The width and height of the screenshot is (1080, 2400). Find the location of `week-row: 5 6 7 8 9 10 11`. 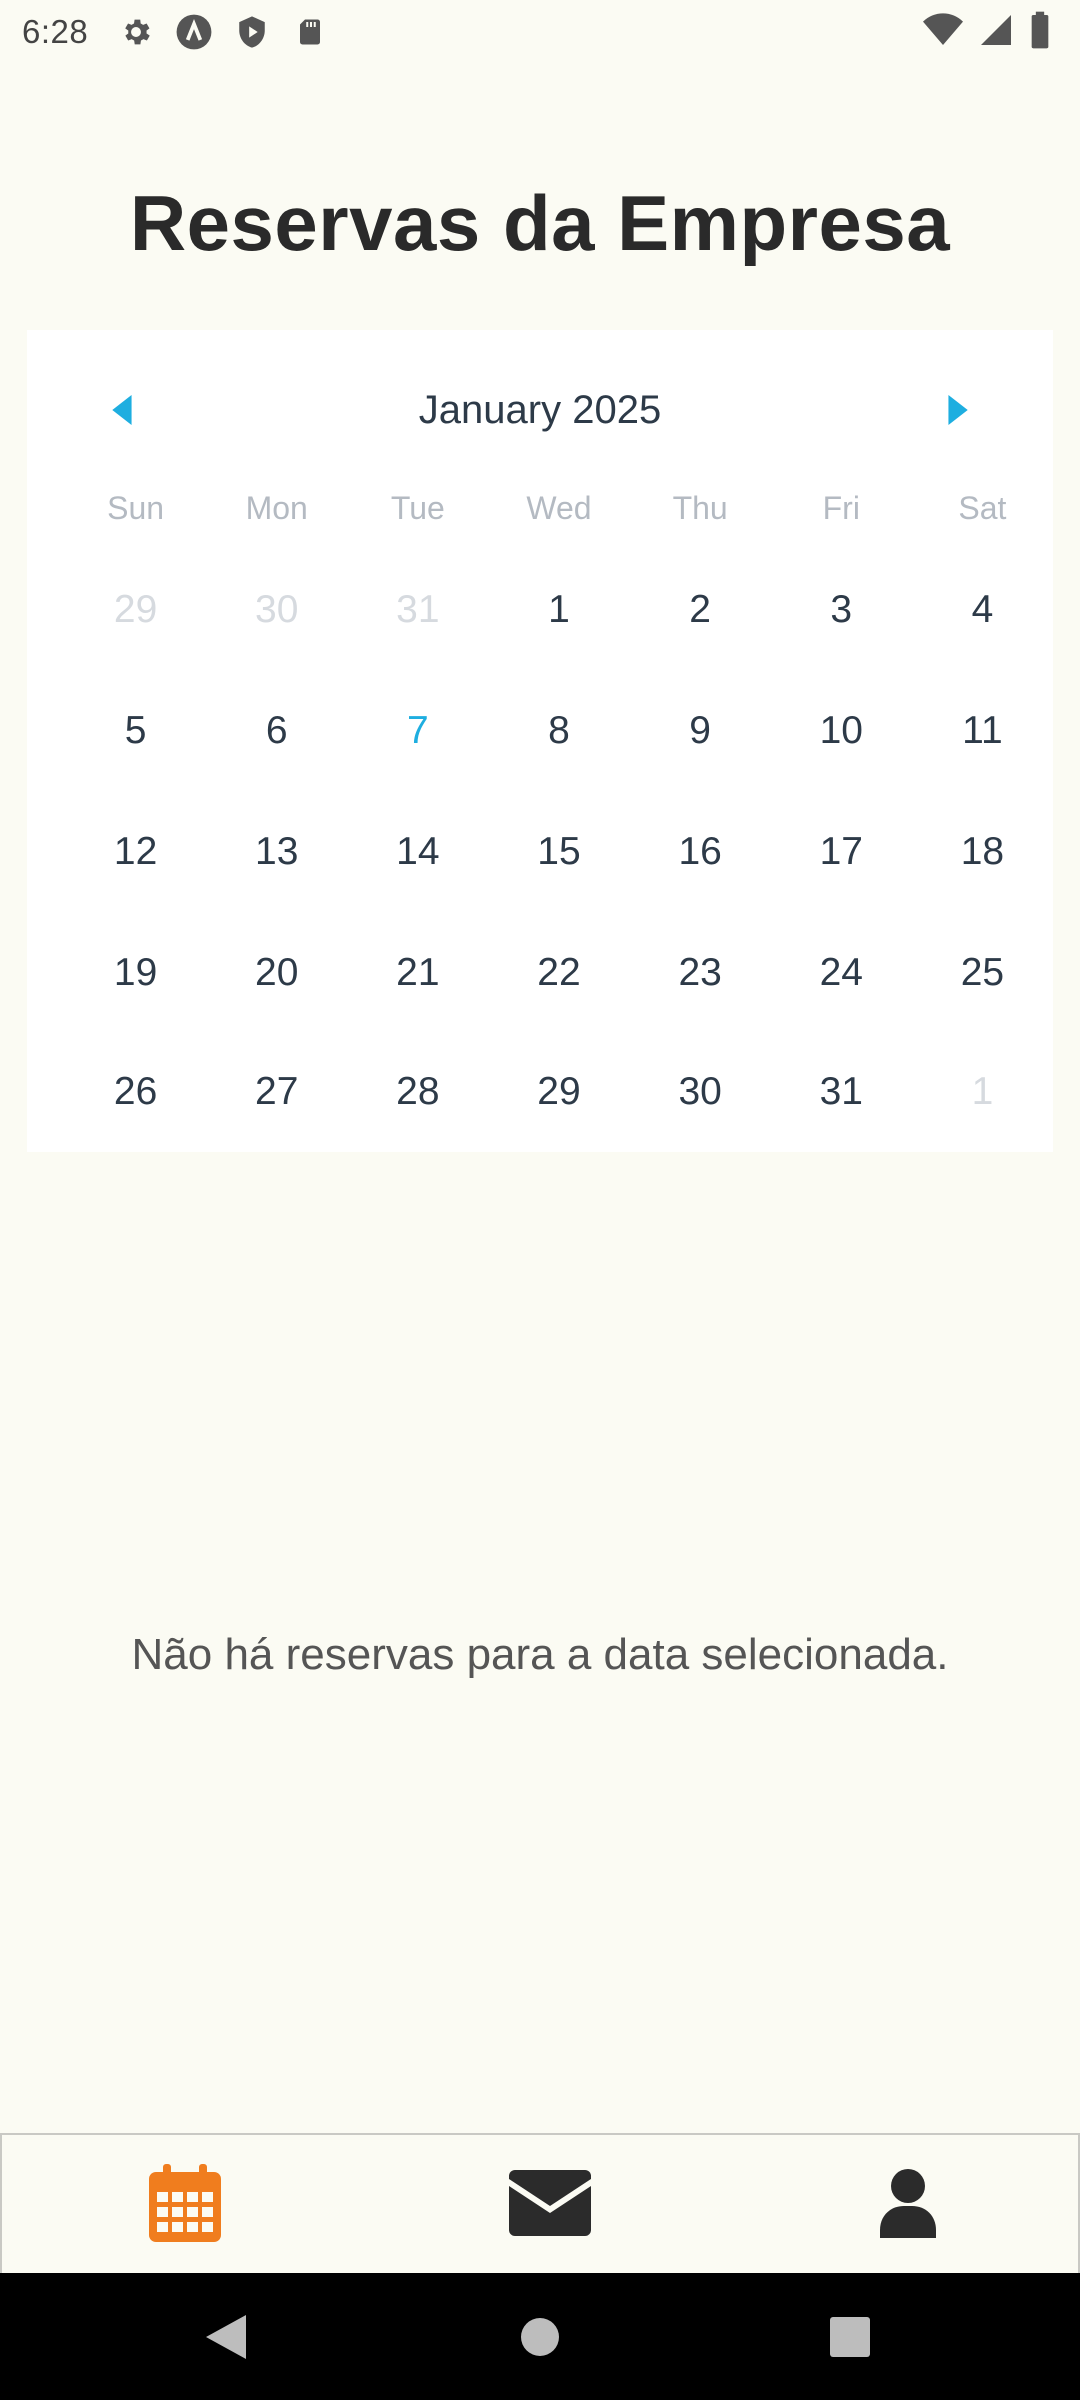

week-row: 5 6 7 8 9 10 11 is located at coordinates (540, 731).